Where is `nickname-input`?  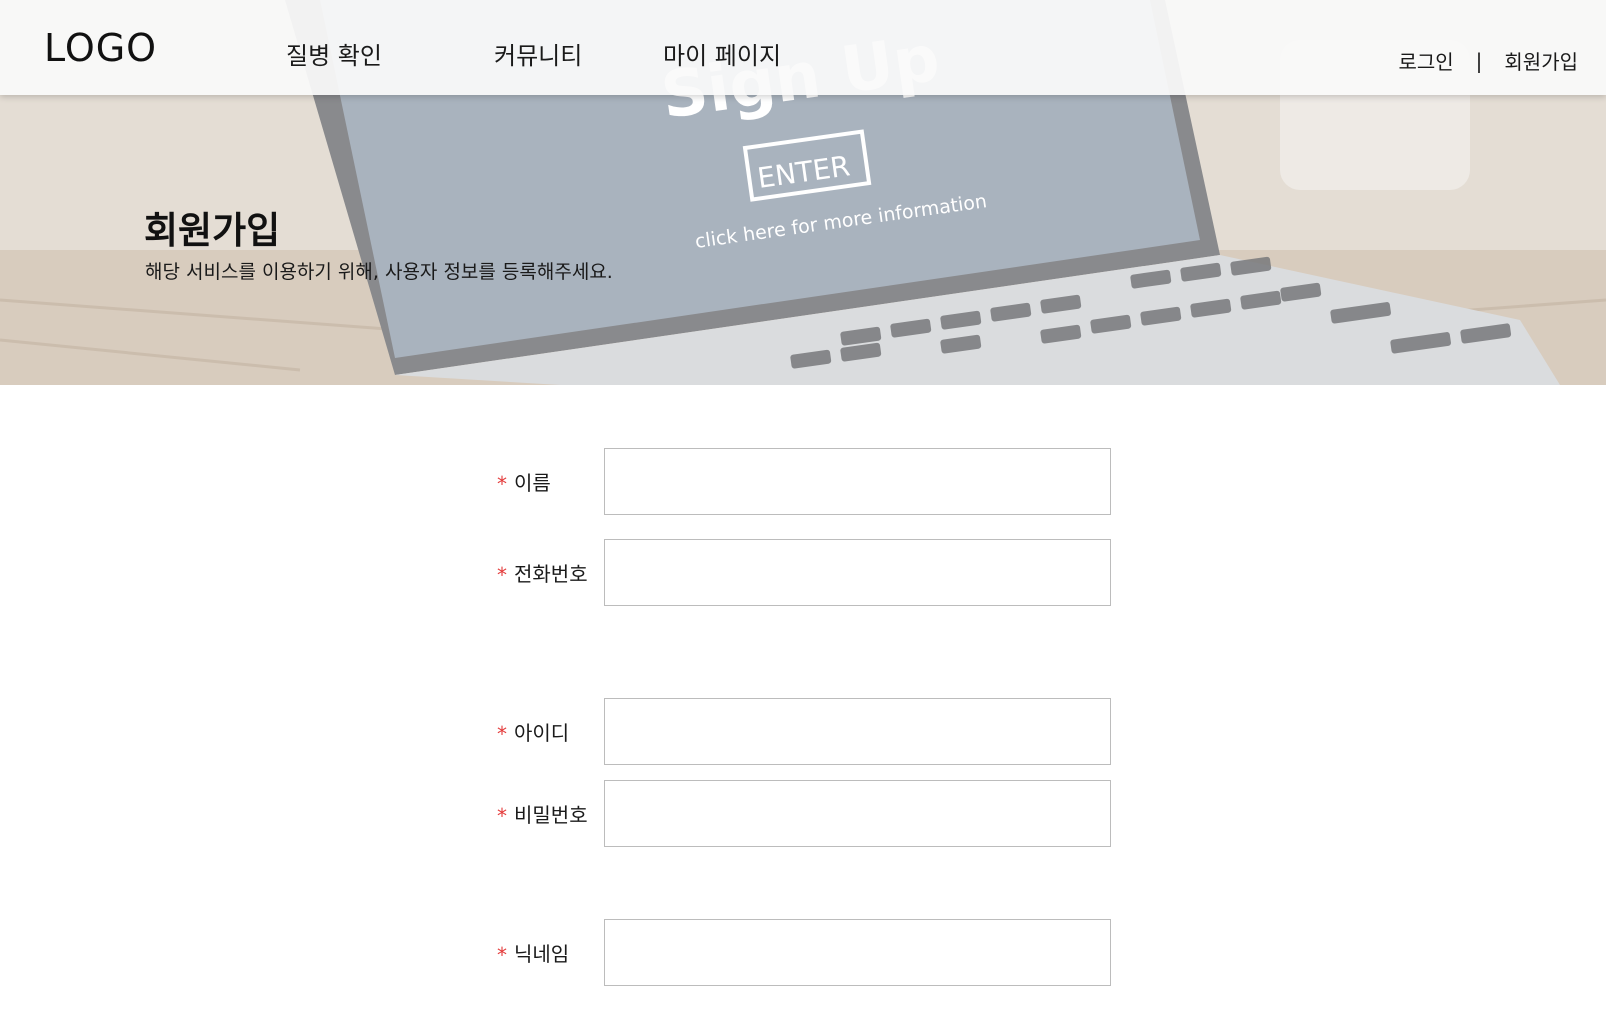
nickname-input is located at coordinates (857, 952).